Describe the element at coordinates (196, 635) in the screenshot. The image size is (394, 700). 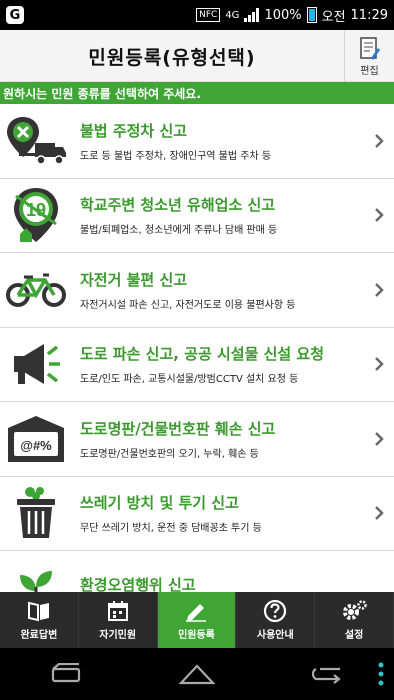
I see `tab-label: 민원등록` at that location.